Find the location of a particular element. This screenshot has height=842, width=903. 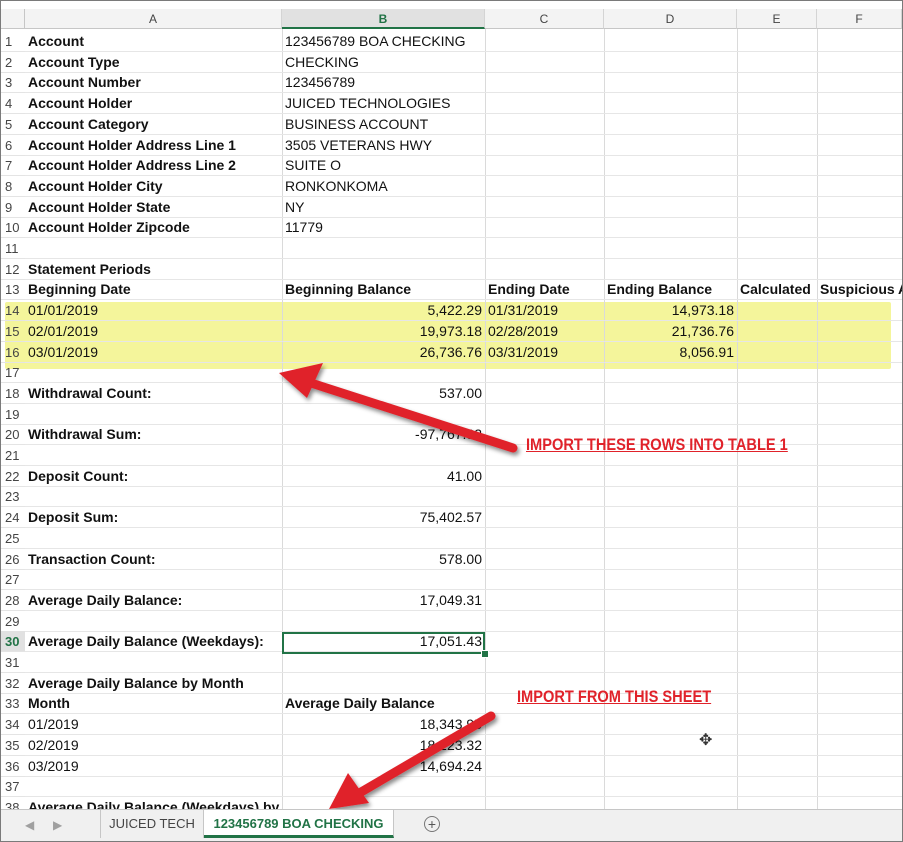

cell-d15: 21,736.76 is located at coordinates (670, 331).